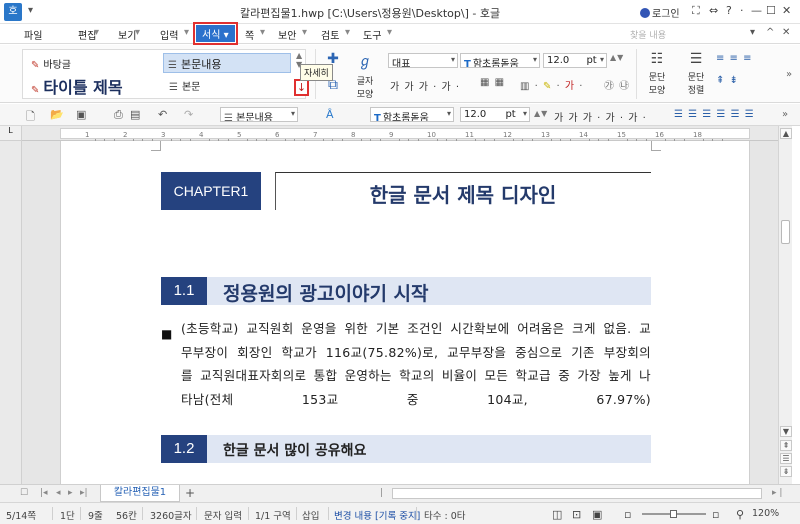 This screenshot has height=524, width=800. I want to click on scroll-down-icon: ▼, so click(786, 431).